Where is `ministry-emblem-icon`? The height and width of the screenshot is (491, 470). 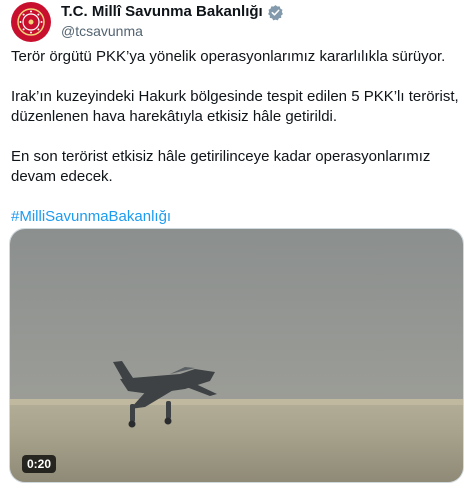 ministry-emblem-icon is located at coordinates (31, 22).